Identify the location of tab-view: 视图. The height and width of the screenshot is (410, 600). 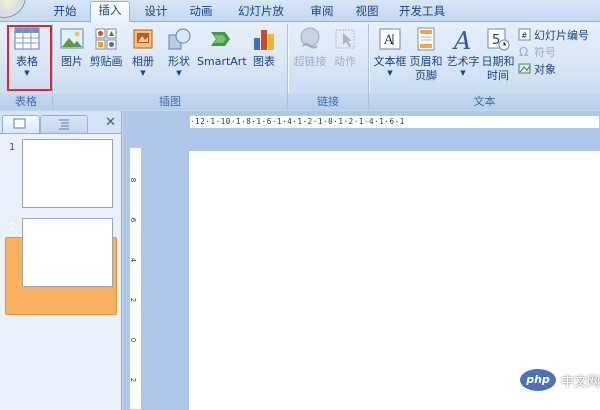
(367, 12).